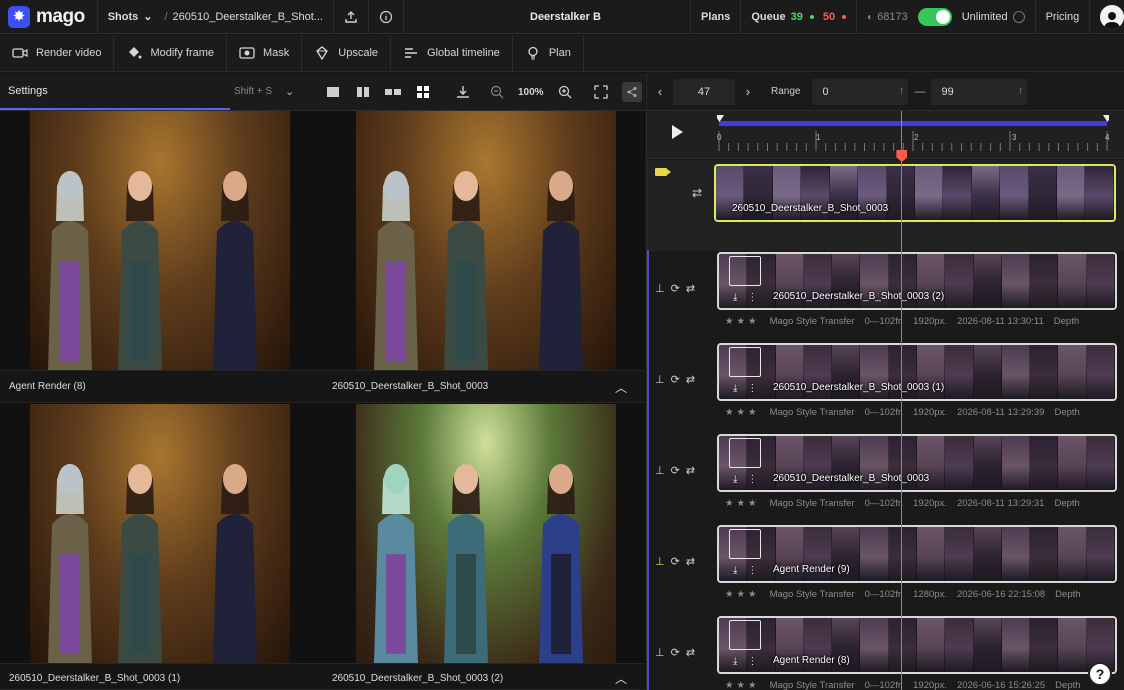  I want to click on chevron-down-icon: ⌄, so click(289, 91).